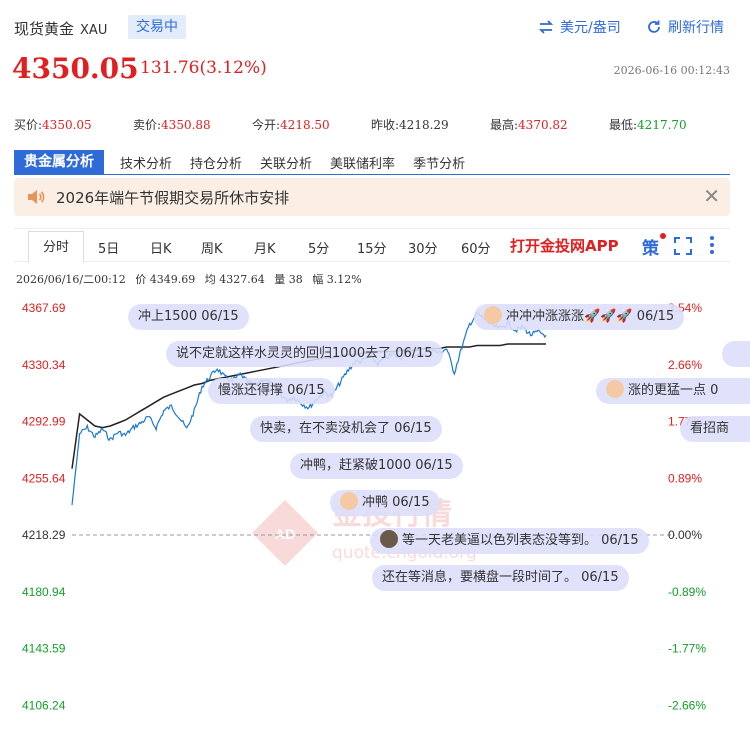 This screenshot has width=750, height=743. I want to click on tab-technical: 技术分析, so click(146, 162).